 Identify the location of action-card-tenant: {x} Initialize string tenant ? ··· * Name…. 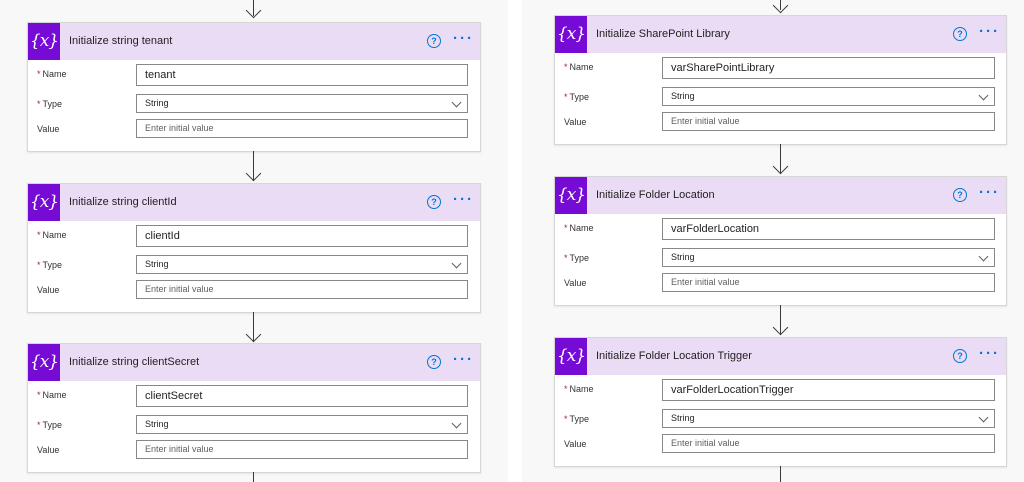
(254, 87).